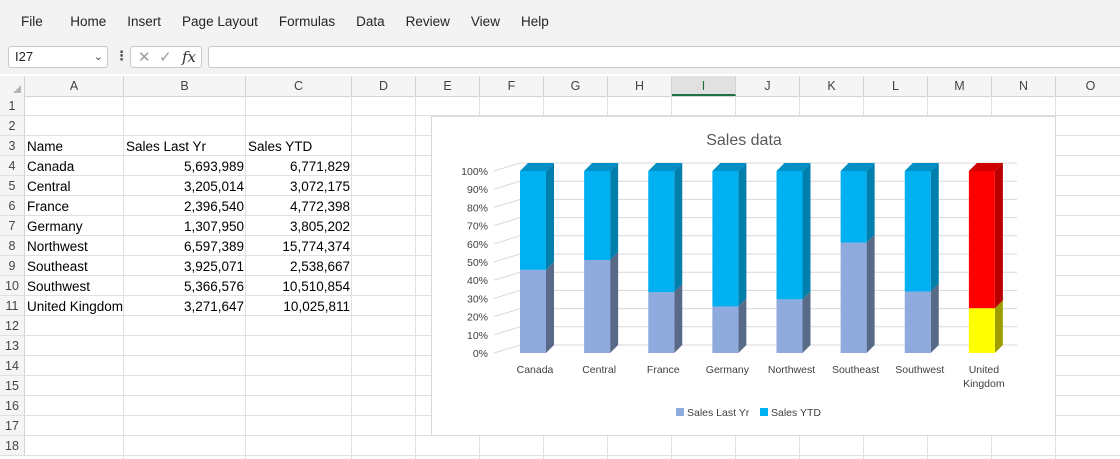  Describe the element at coordinates (12, 126) in the screenshot. I see `row-header-2: 2` at that location.